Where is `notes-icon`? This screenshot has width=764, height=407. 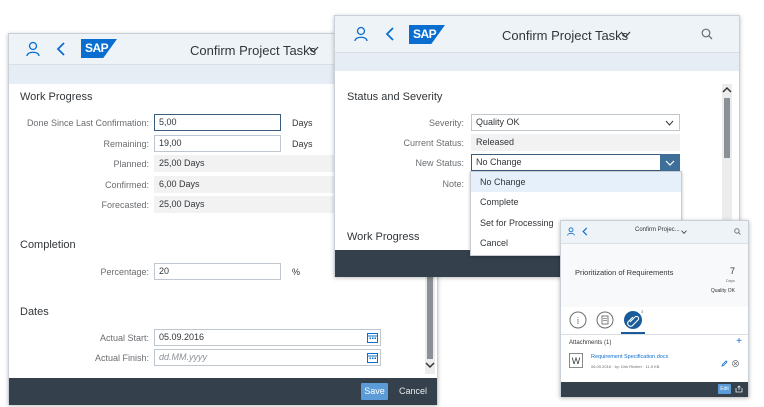
notes-icon is located at coordinates (605, 320).